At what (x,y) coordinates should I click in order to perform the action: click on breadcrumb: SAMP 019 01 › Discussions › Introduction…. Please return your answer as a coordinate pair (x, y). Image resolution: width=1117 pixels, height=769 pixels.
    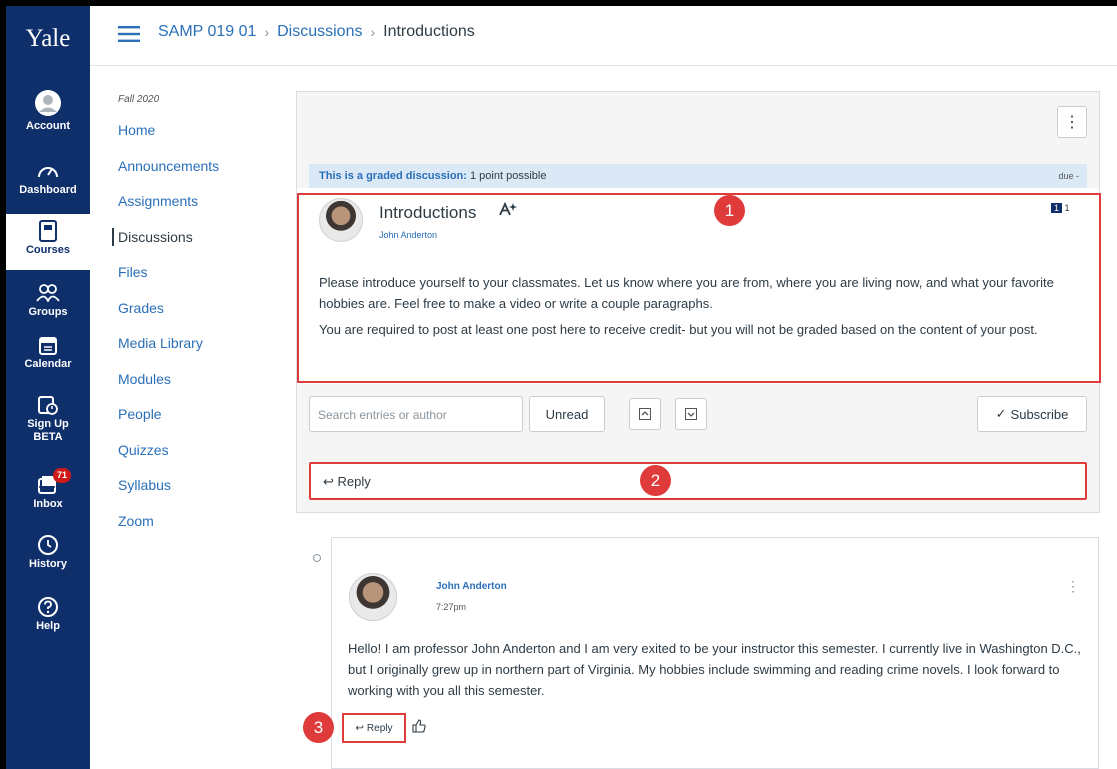
    Looking at the image, I should click on (316, 32).